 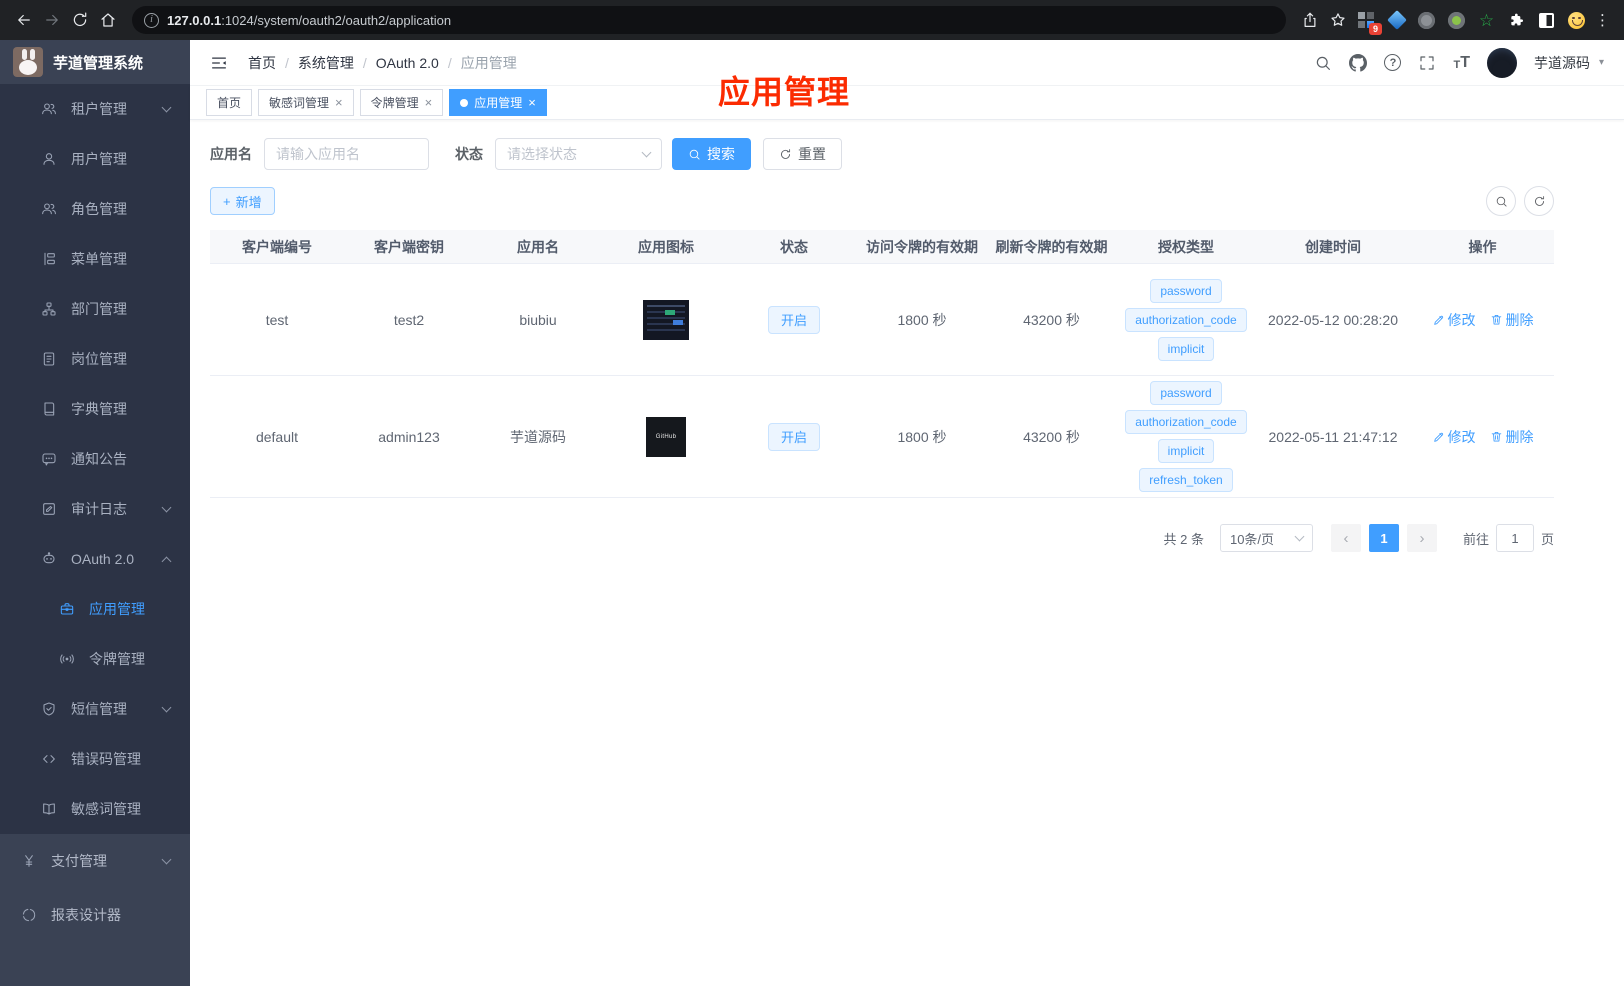 What do you see at coordinates (1323, 63) in the screenshot?
I see `search-icon` at bounding box center [1323, 63].